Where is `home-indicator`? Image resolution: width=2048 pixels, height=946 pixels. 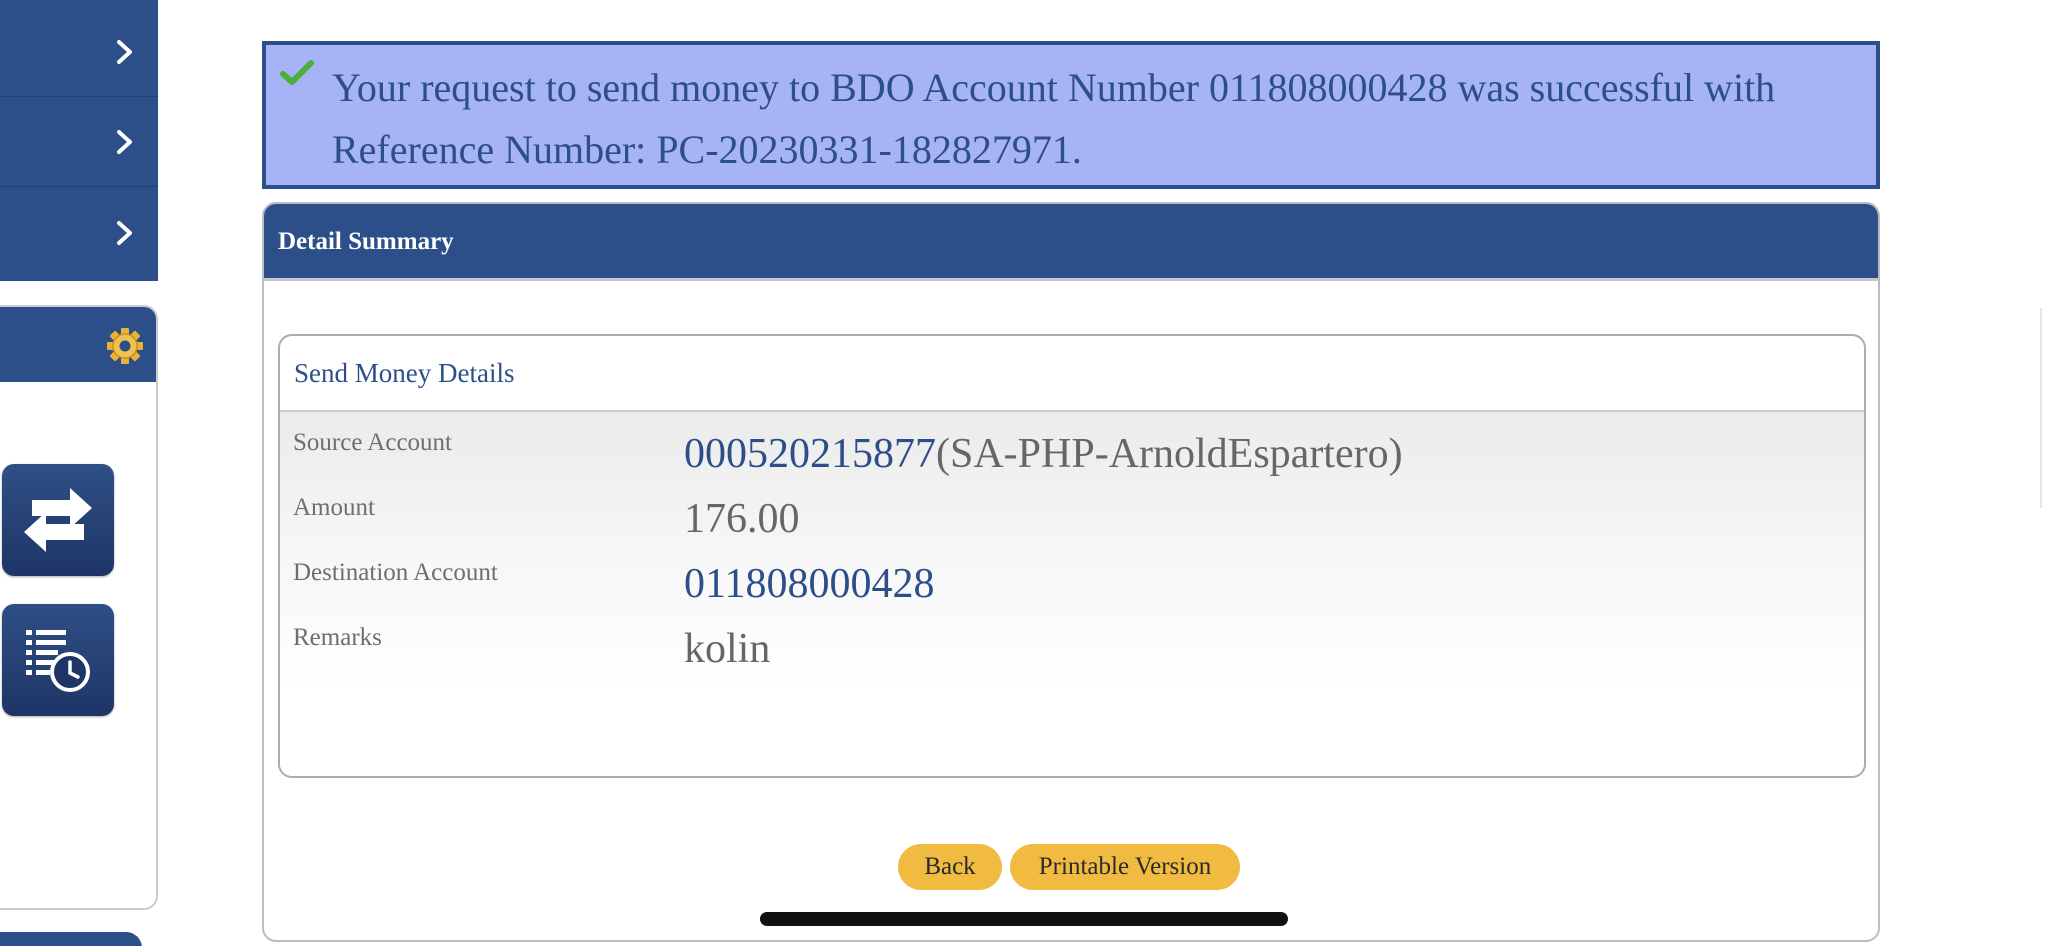 home-indicator is located at coordinates (1024, 919).